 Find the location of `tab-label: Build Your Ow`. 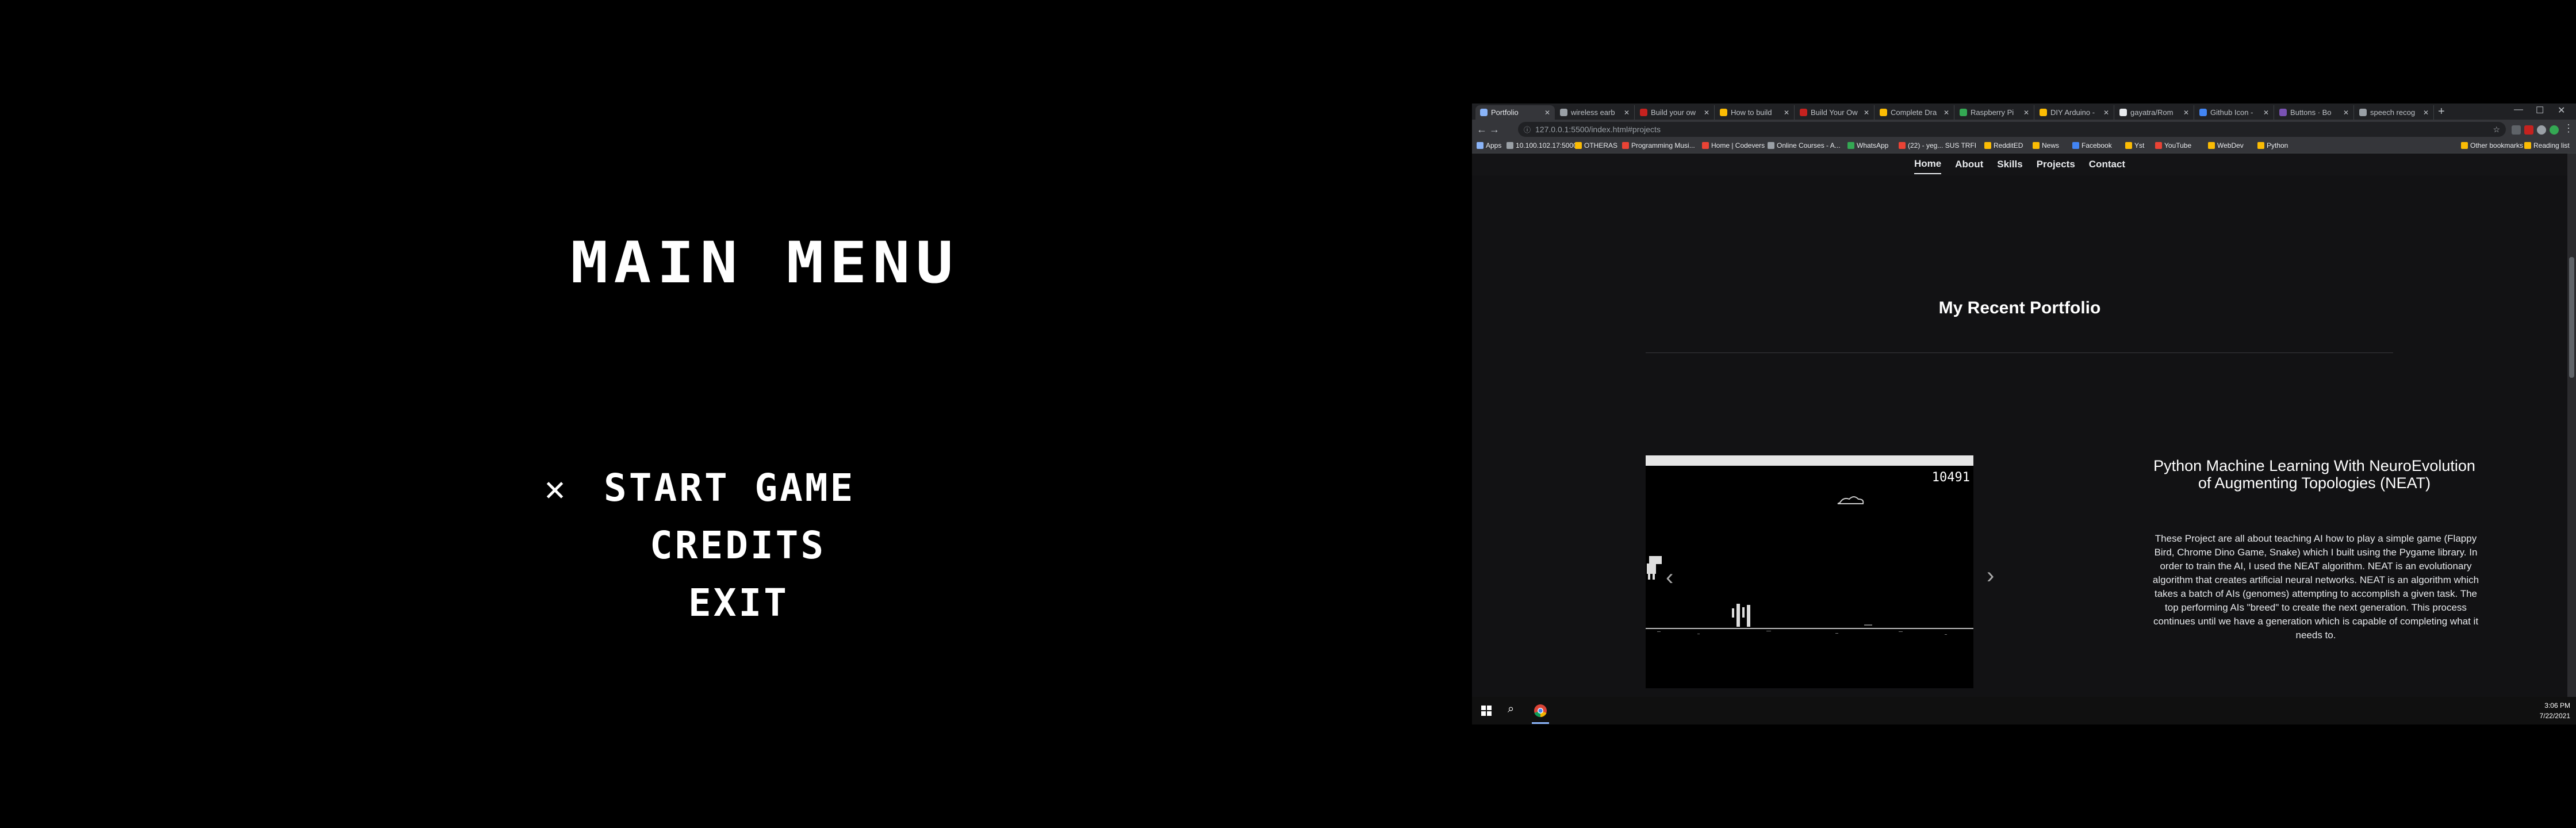

tab-label: Build Your Ow is located at coordinates (1834, 112).